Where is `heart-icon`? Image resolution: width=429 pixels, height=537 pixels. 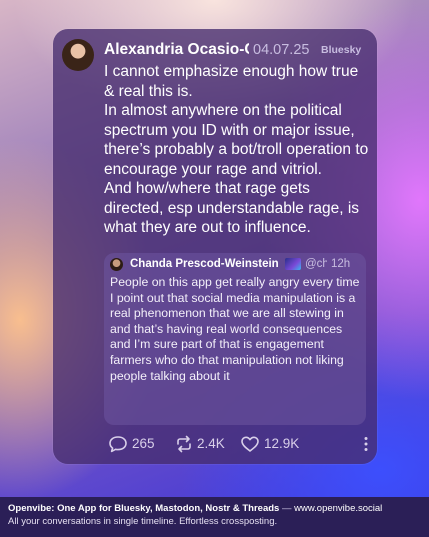 heart-icon is located at coordinates (250, 446).